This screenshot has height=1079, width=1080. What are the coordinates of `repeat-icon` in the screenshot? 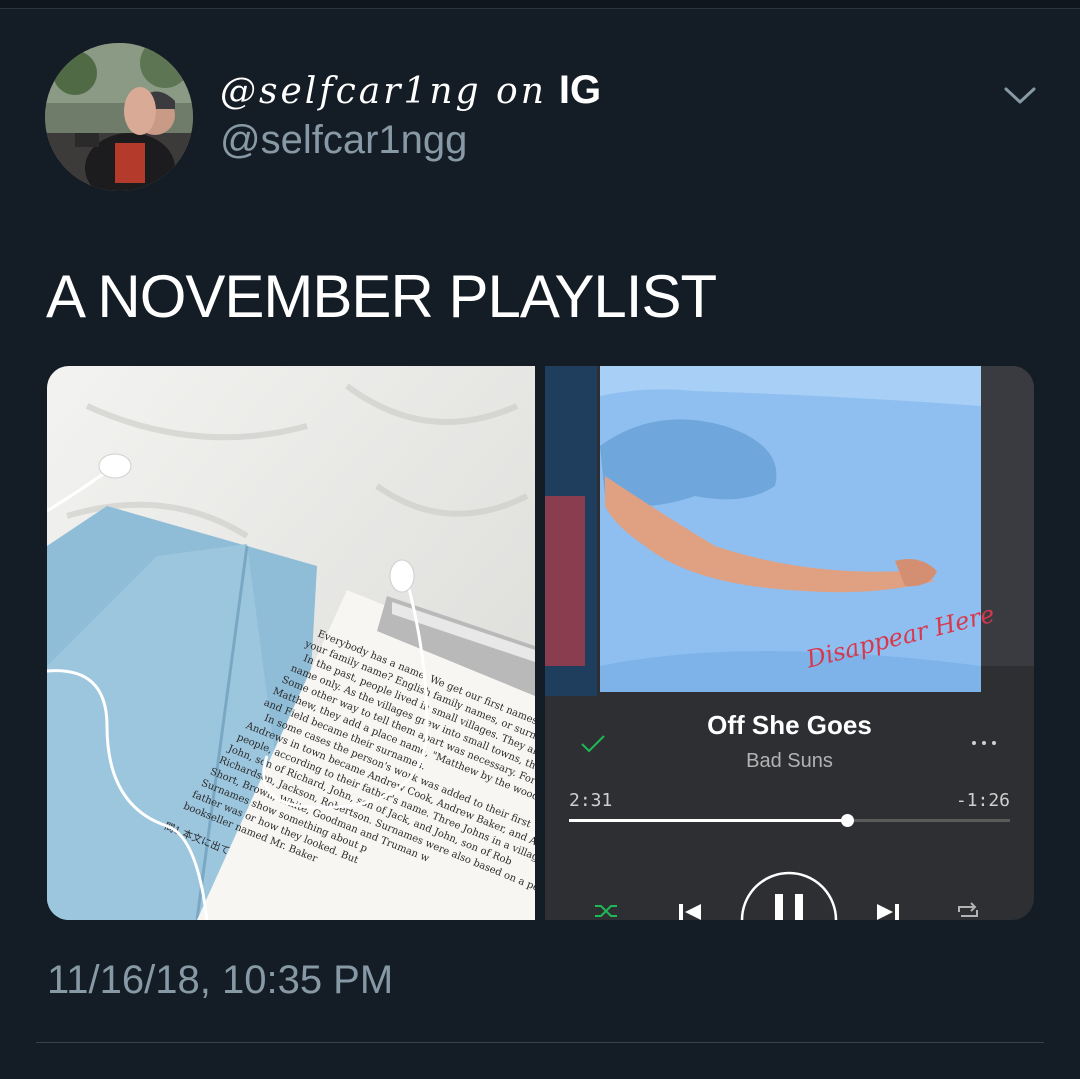 It's located at (968, 911).